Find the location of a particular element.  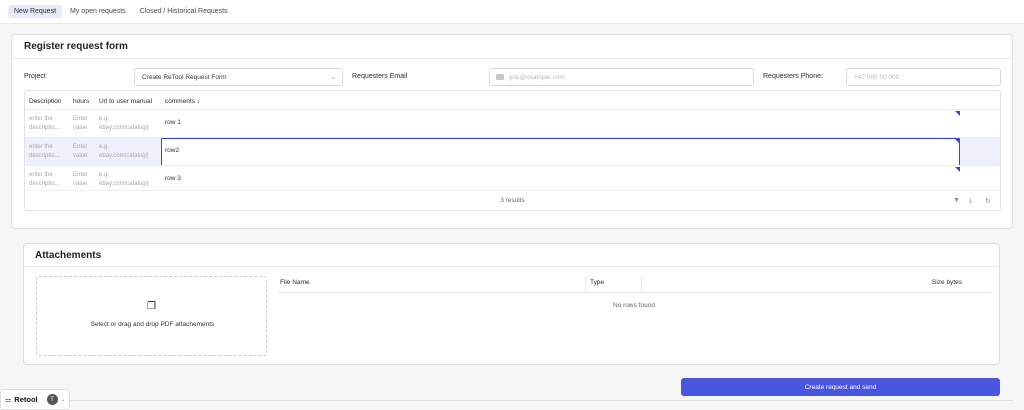

phone-field: +47 000 00 000 is located at coordinates (923, 77).